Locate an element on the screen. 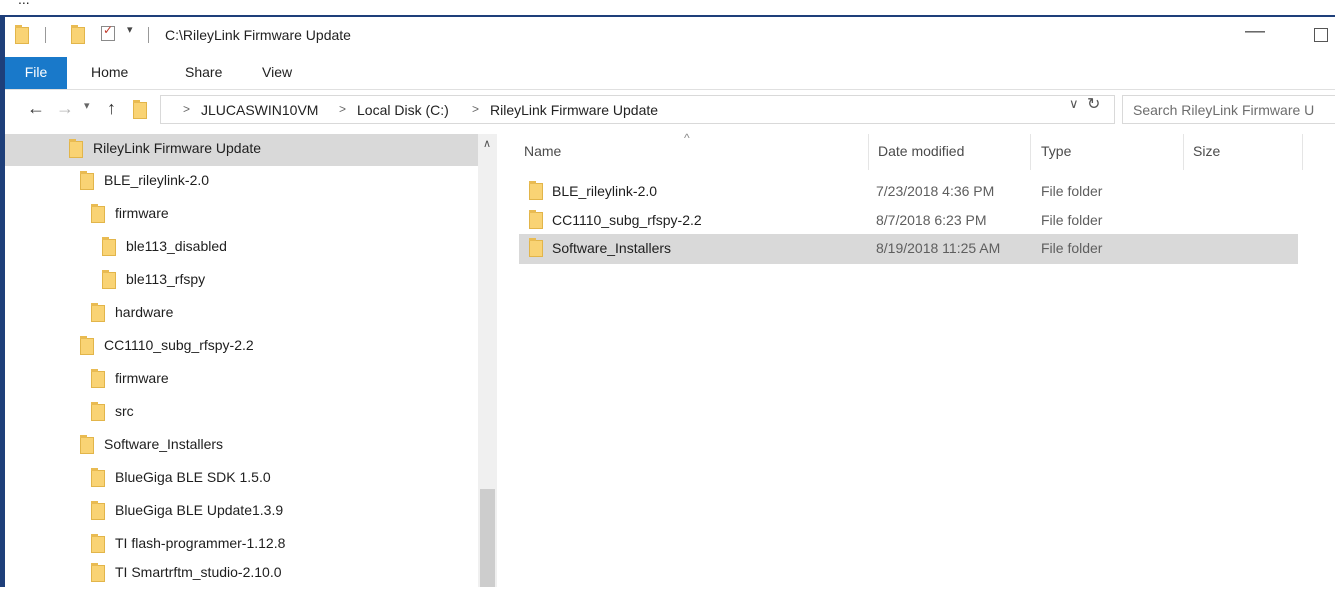 The image size is (1335, 589). tree-item: CC1110_subg_rfspy-2.2 is located at coordinates (240, 347).